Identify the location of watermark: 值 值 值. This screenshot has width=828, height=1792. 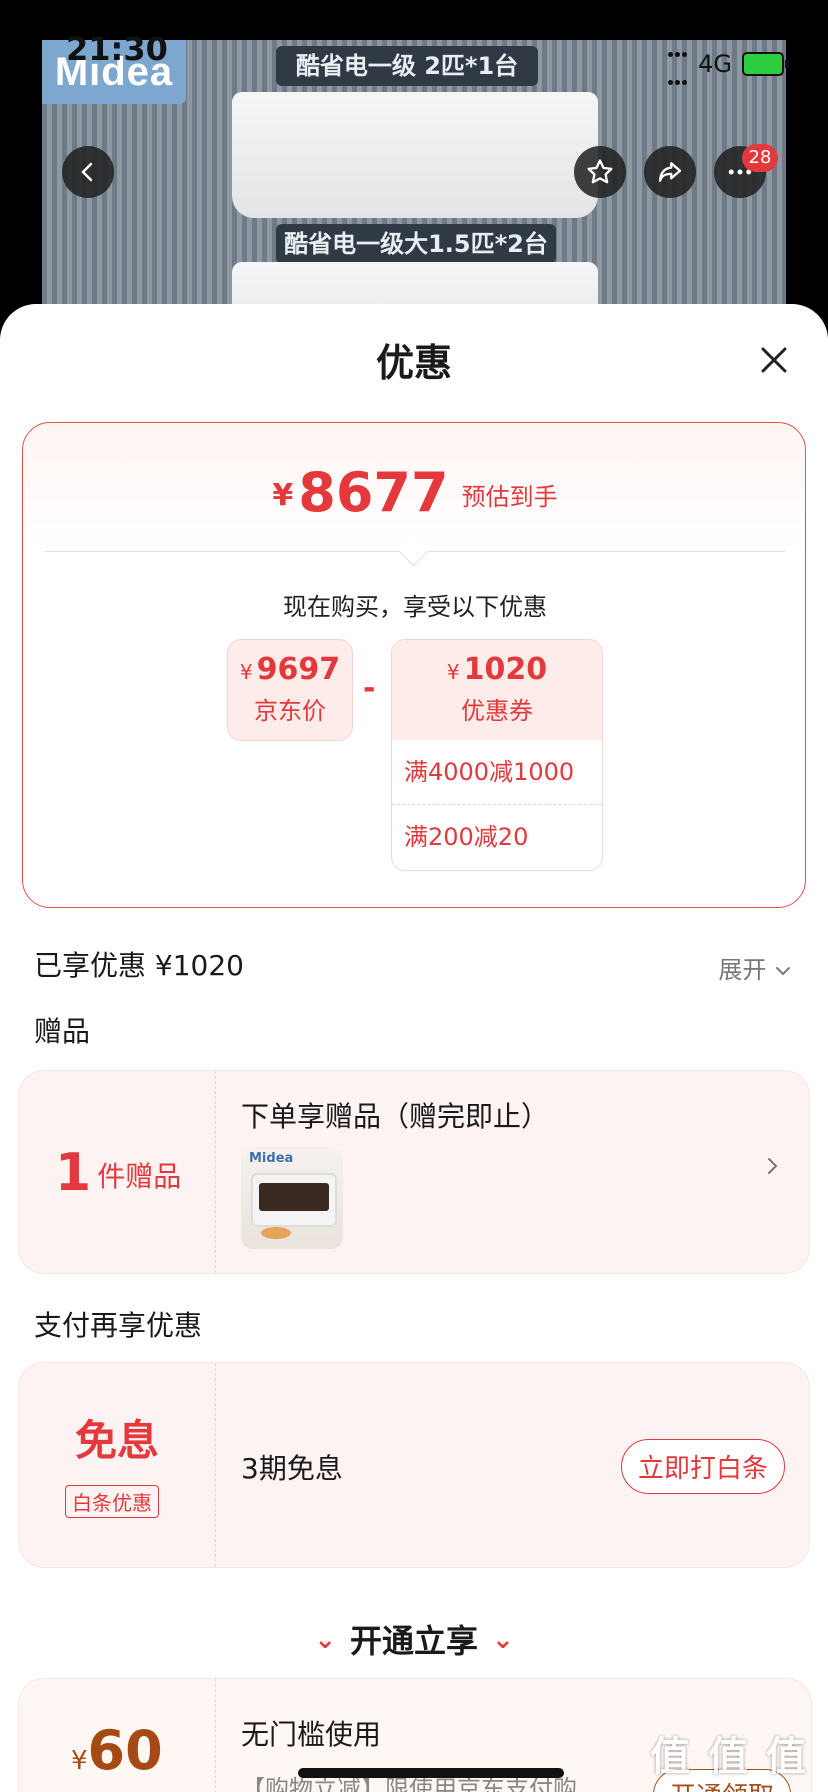
(729, 1757).